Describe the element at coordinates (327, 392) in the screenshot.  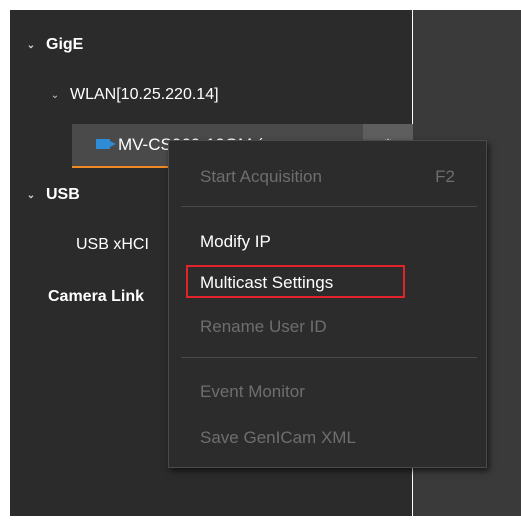
I see `menu-item-event-monitor: Event Monitor` at that location.